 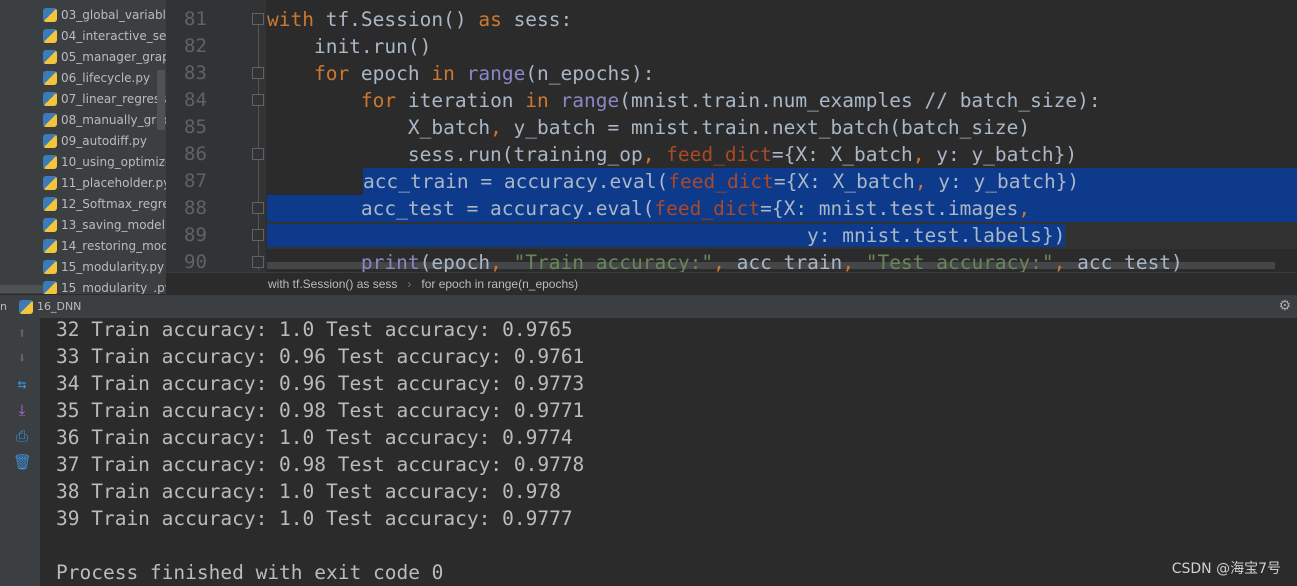 I want to click on print-icon: ⎙, so click(x=22, y=436).